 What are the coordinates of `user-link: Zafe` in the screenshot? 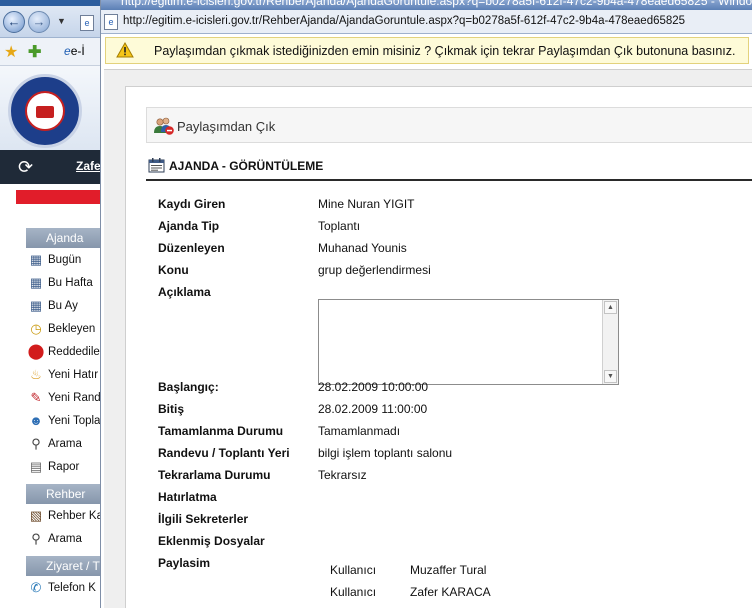 It's located at (88, 166).